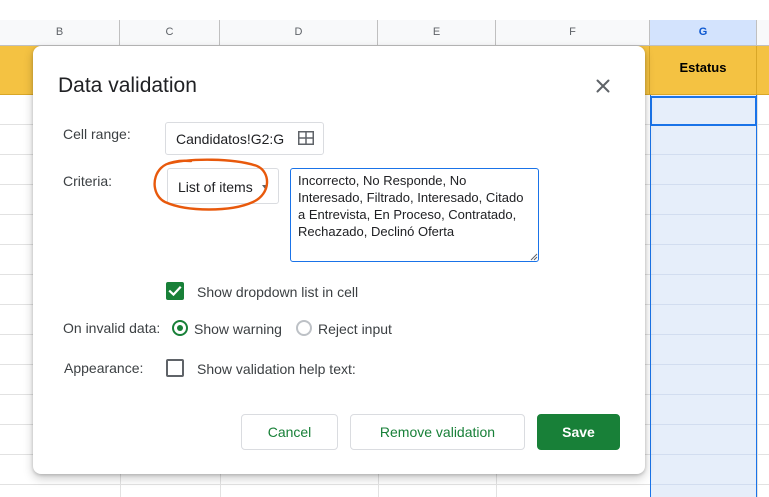  I want to click on check-icon, so click(175, 291).